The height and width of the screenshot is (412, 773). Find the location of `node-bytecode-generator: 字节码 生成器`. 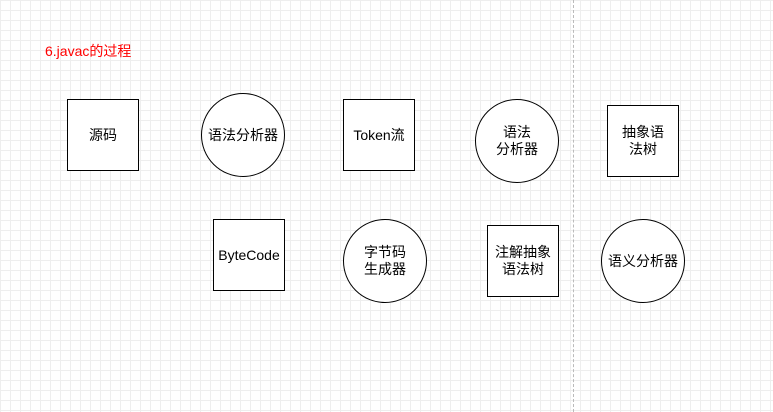

node-bytecode-generator: 字节码 生成器 is located at coordinates (385, 261).